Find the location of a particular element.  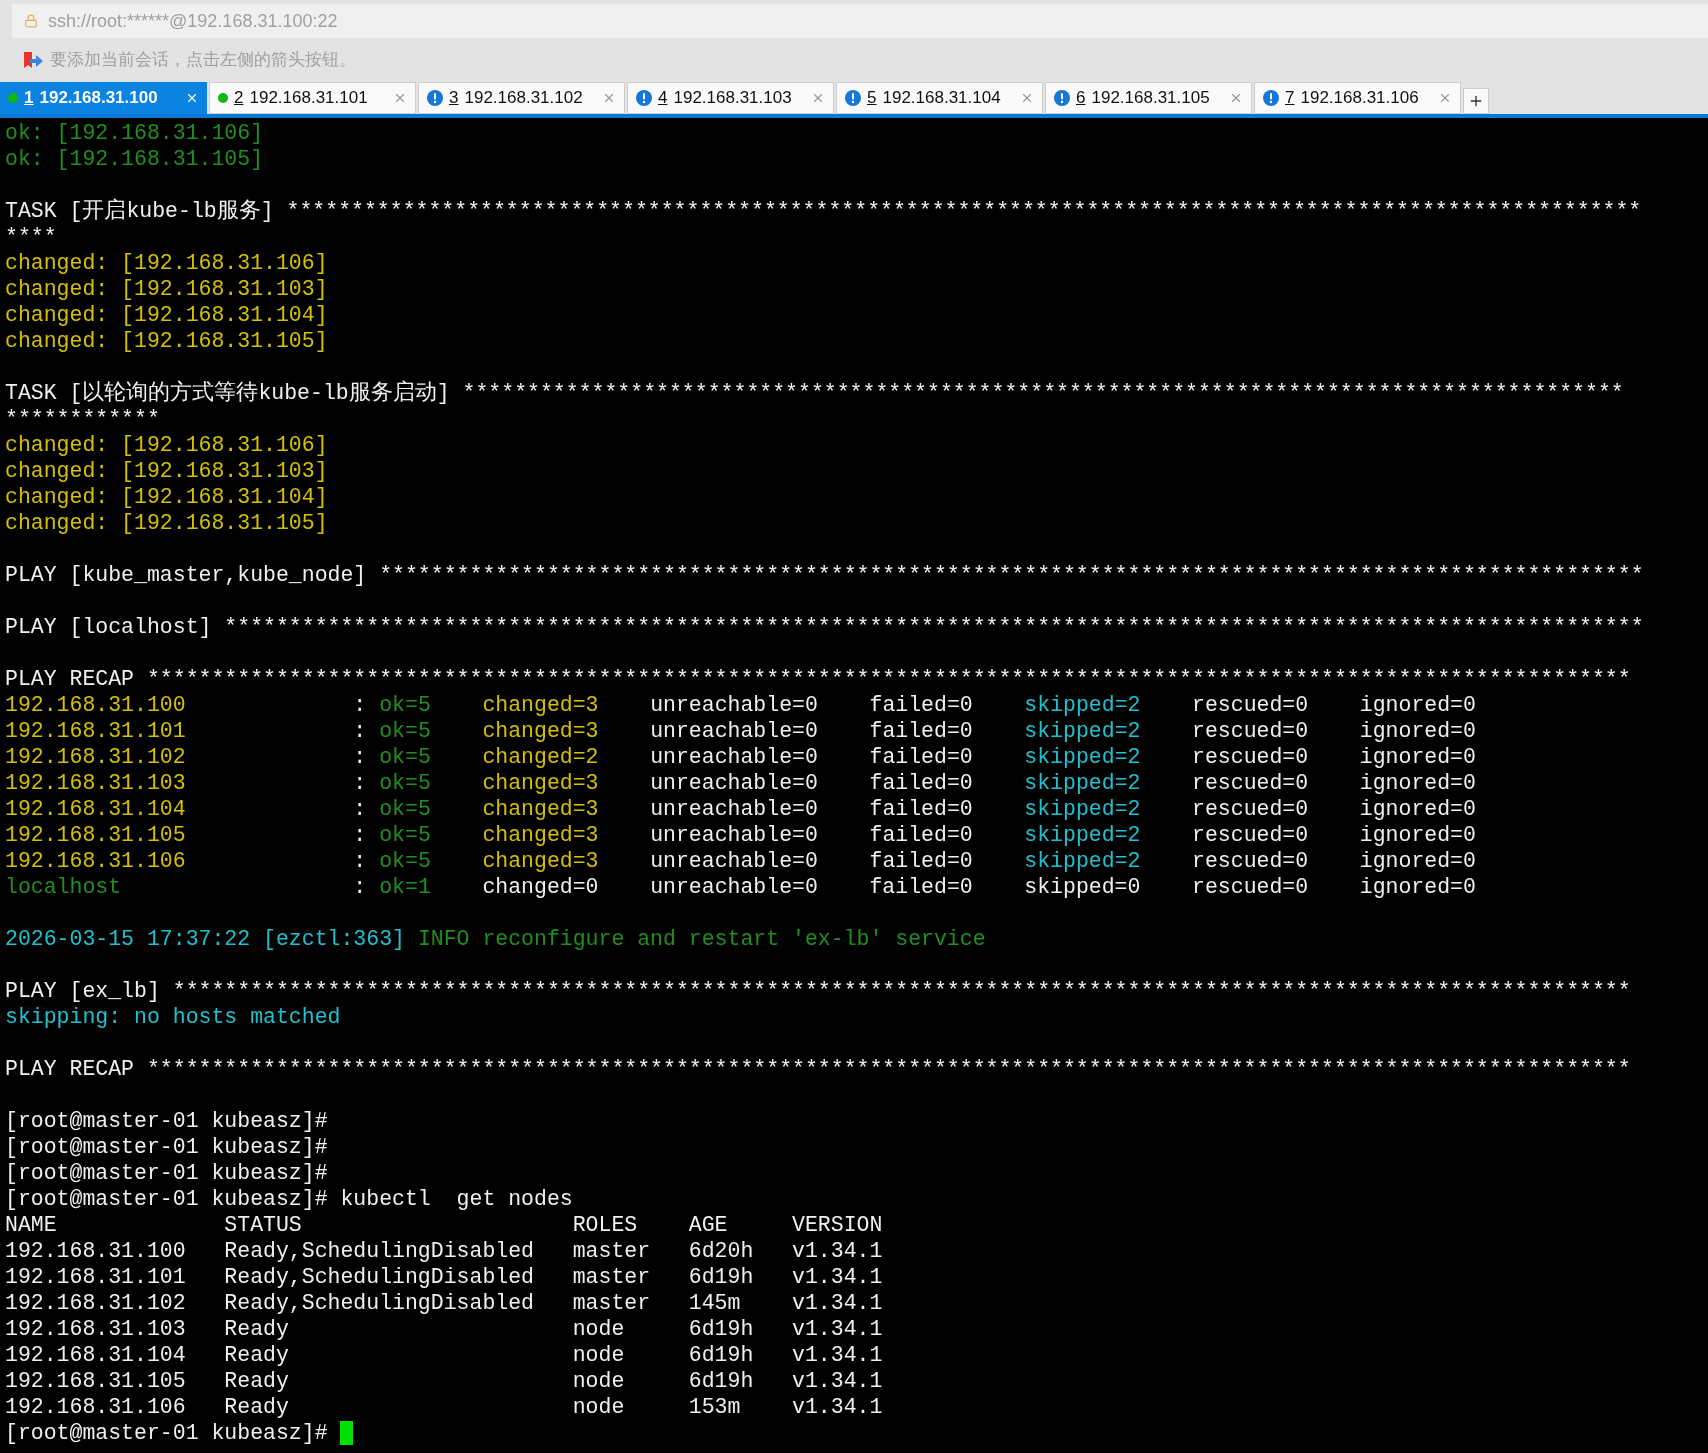

terminal-text: 192.168.31.106 Ready node 153m v1.34.1 is located at coordinates (444, 1407).